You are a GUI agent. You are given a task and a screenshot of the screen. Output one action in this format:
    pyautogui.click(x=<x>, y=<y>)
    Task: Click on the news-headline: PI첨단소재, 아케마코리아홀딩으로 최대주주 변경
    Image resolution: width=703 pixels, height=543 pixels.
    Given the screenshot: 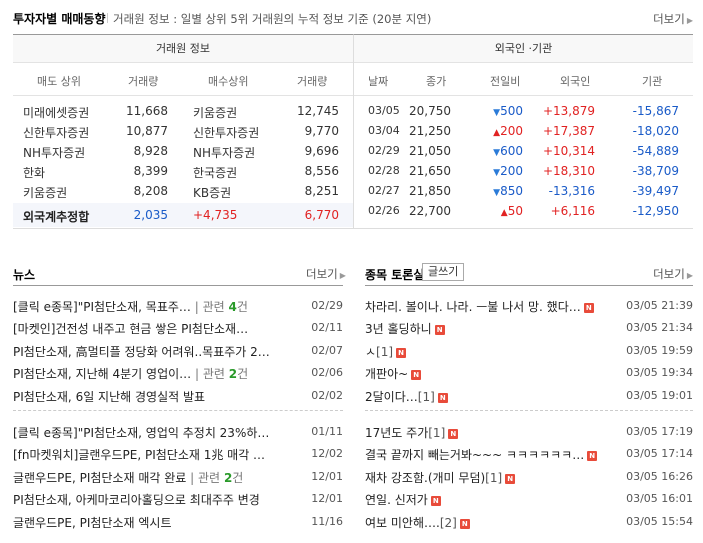 What is the action you would take?
    pyautogui.click(x=136, y=500)
    